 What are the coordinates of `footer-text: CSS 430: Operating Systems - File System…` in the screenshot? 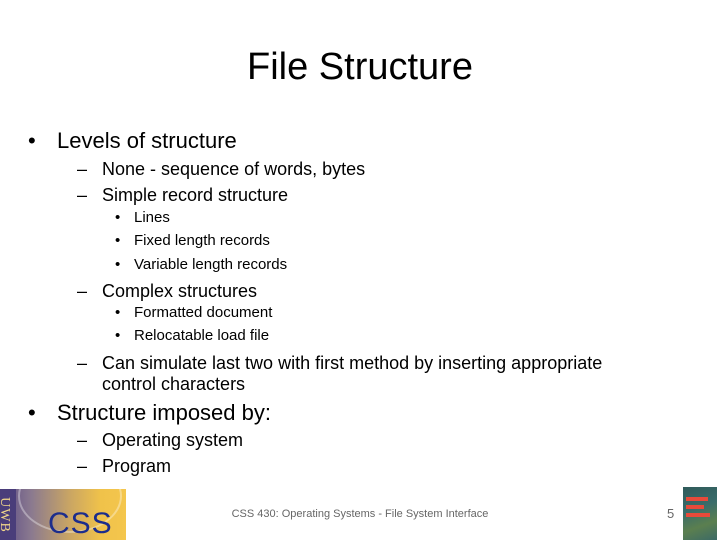 It's located at (360, 514).